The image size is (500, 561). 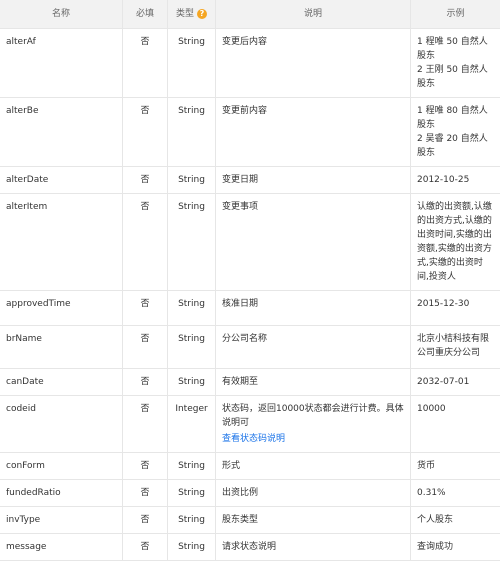 What do you see at coordinates (61, 520) in the screenshot?
I see `field-name: invType` at bounding box center [61, 520].